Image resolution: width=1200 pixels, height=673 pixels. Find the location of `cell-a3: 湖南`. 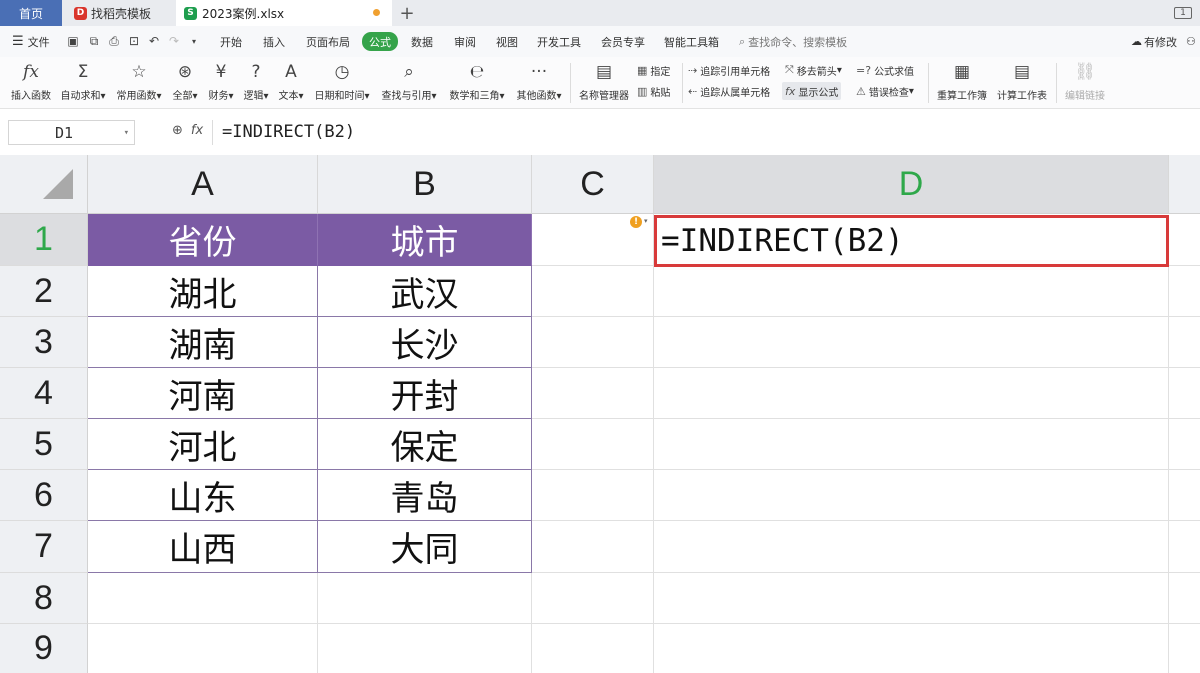

cell-a3: 湖南 is located at coordinates (203, 342).